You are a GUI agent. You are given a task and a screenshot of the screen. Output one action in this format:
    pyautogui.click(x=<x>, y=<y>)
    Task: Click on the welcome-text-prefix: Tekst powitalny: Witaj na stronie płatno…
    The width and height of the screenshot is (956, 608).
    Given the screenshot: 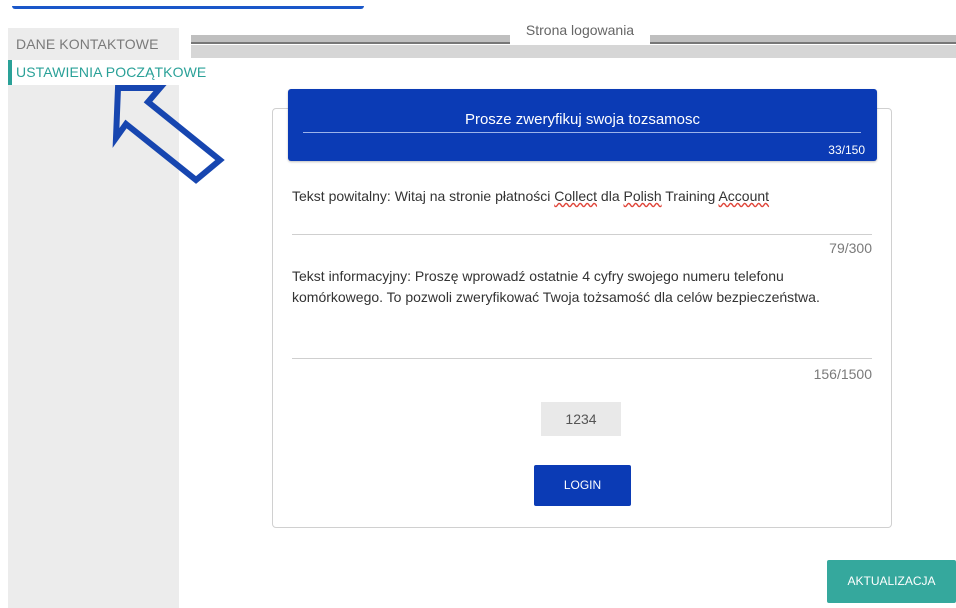 What is the action you would take?
    pyautogui.click(x=423, y=196)
    